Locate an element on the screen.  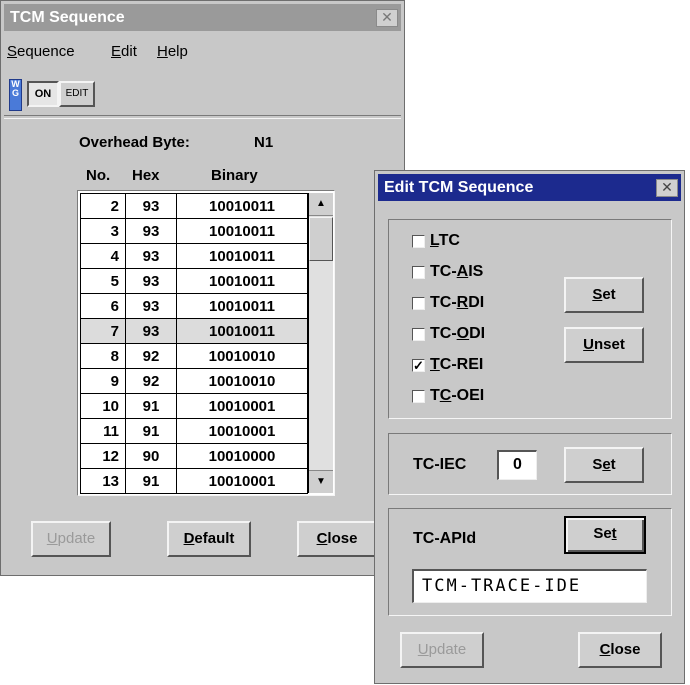
tc-iec-input: 0 is located at coordinates (517, 465).